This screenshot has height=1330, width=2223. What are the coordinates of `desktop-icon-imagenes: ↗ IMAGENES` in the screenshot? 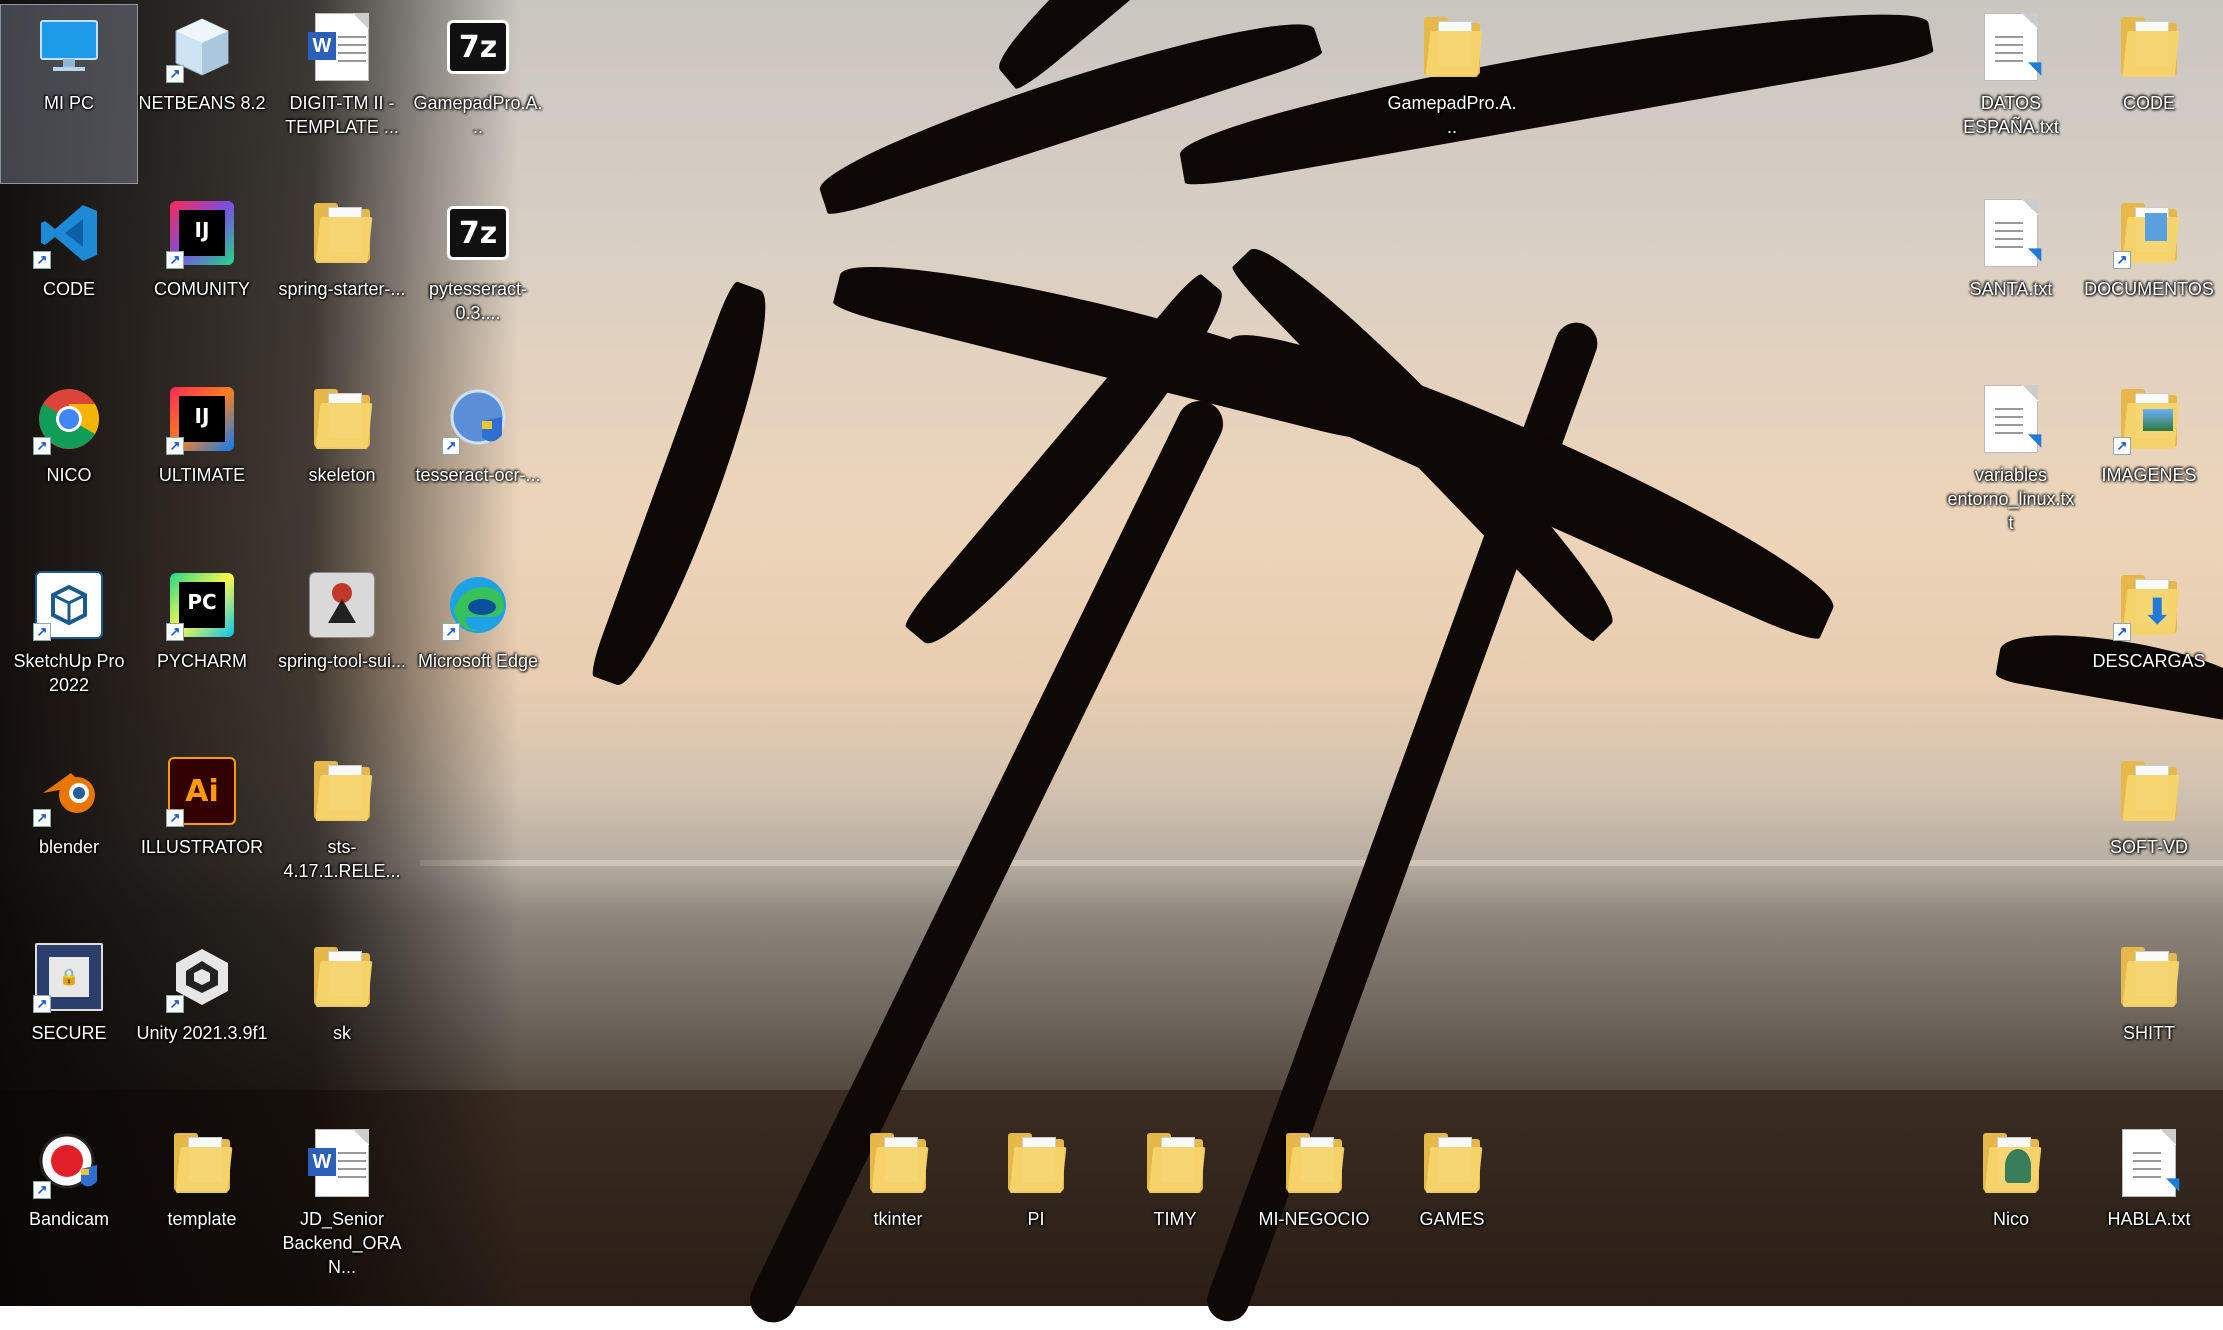 It's located at (2149, 466).